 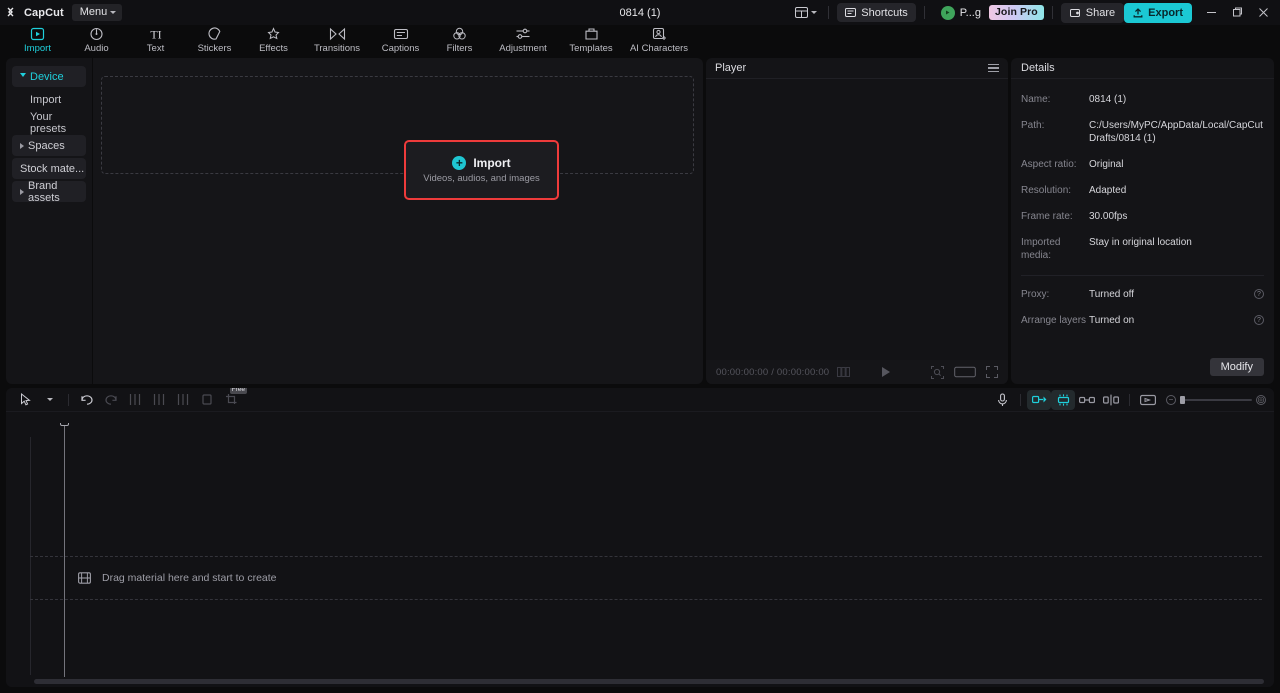 What do you see at coordinates (96, 48) in the screenshot?
I see `tab-label: Audio` at bounding box center [96, 48].